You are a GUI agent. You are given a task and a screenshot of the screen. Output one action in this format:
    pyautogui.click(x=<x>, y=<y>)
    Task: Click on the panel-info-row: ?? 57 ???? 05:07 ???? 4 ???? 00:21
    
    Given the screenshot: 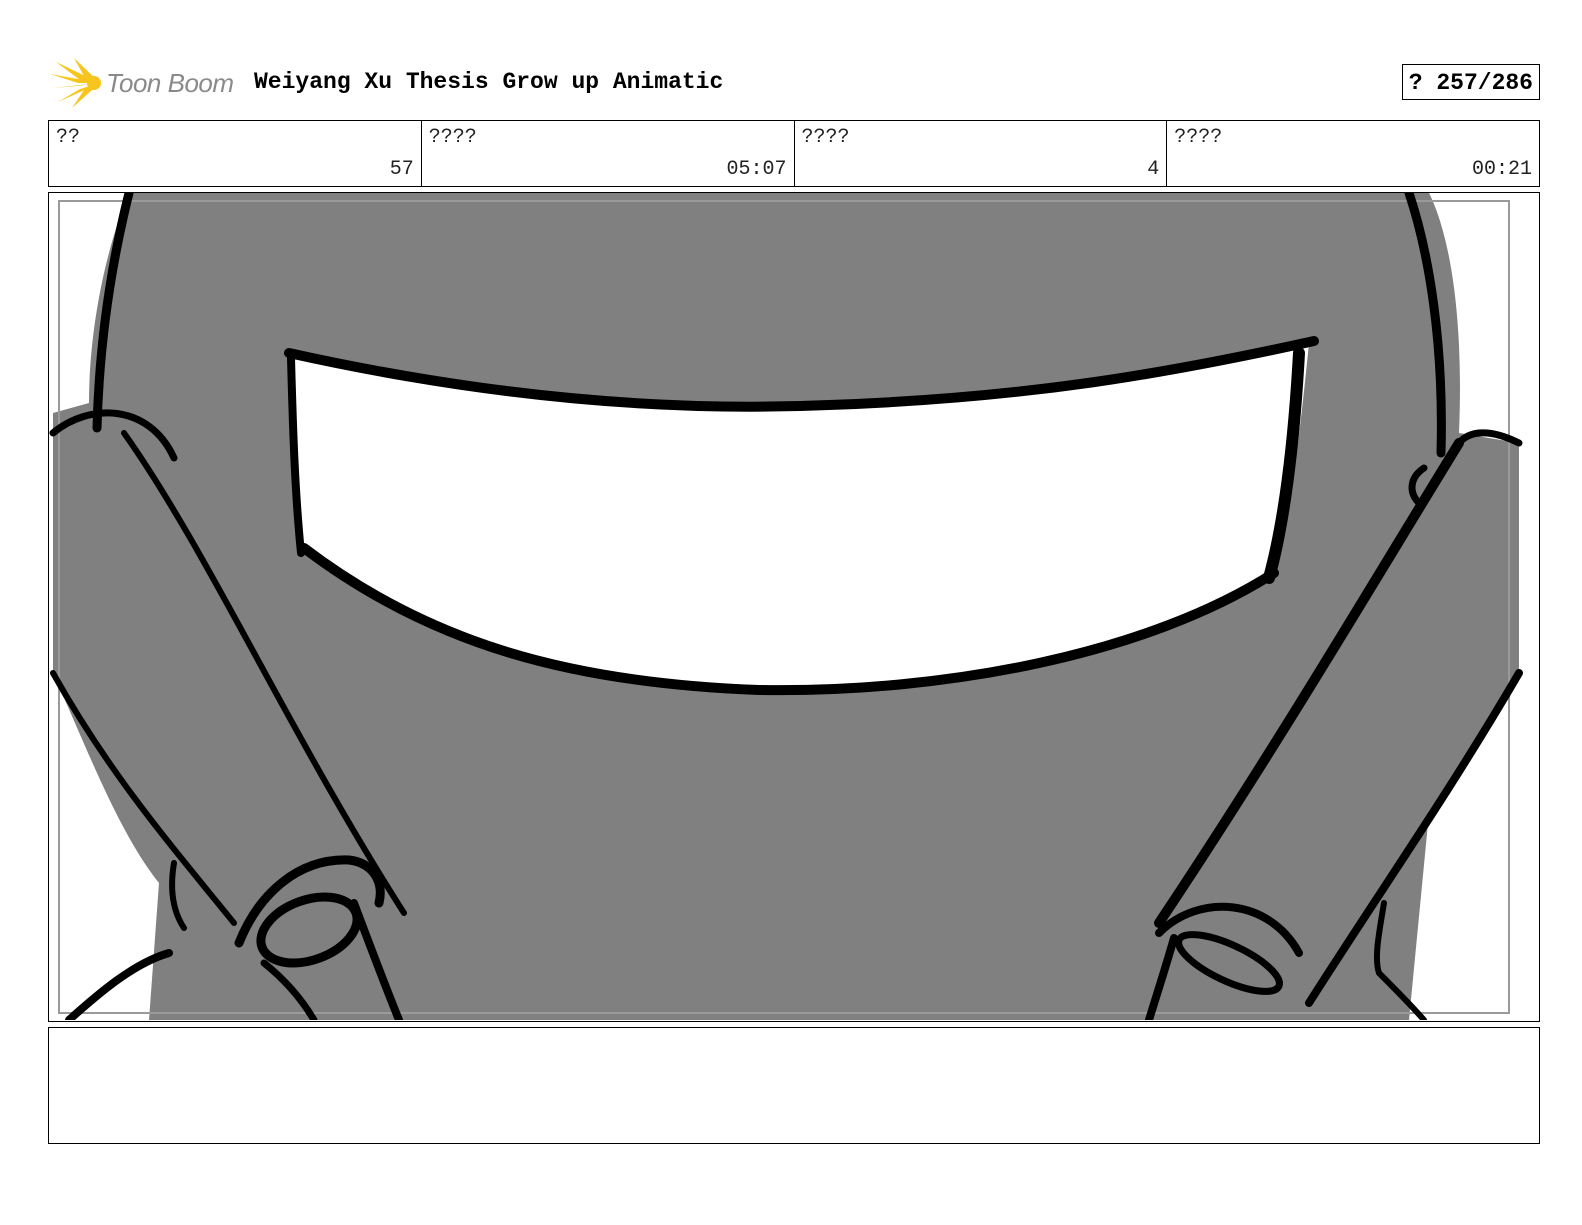 What is the action you would take?
    pyautogui.click(x=794, y=153)
    